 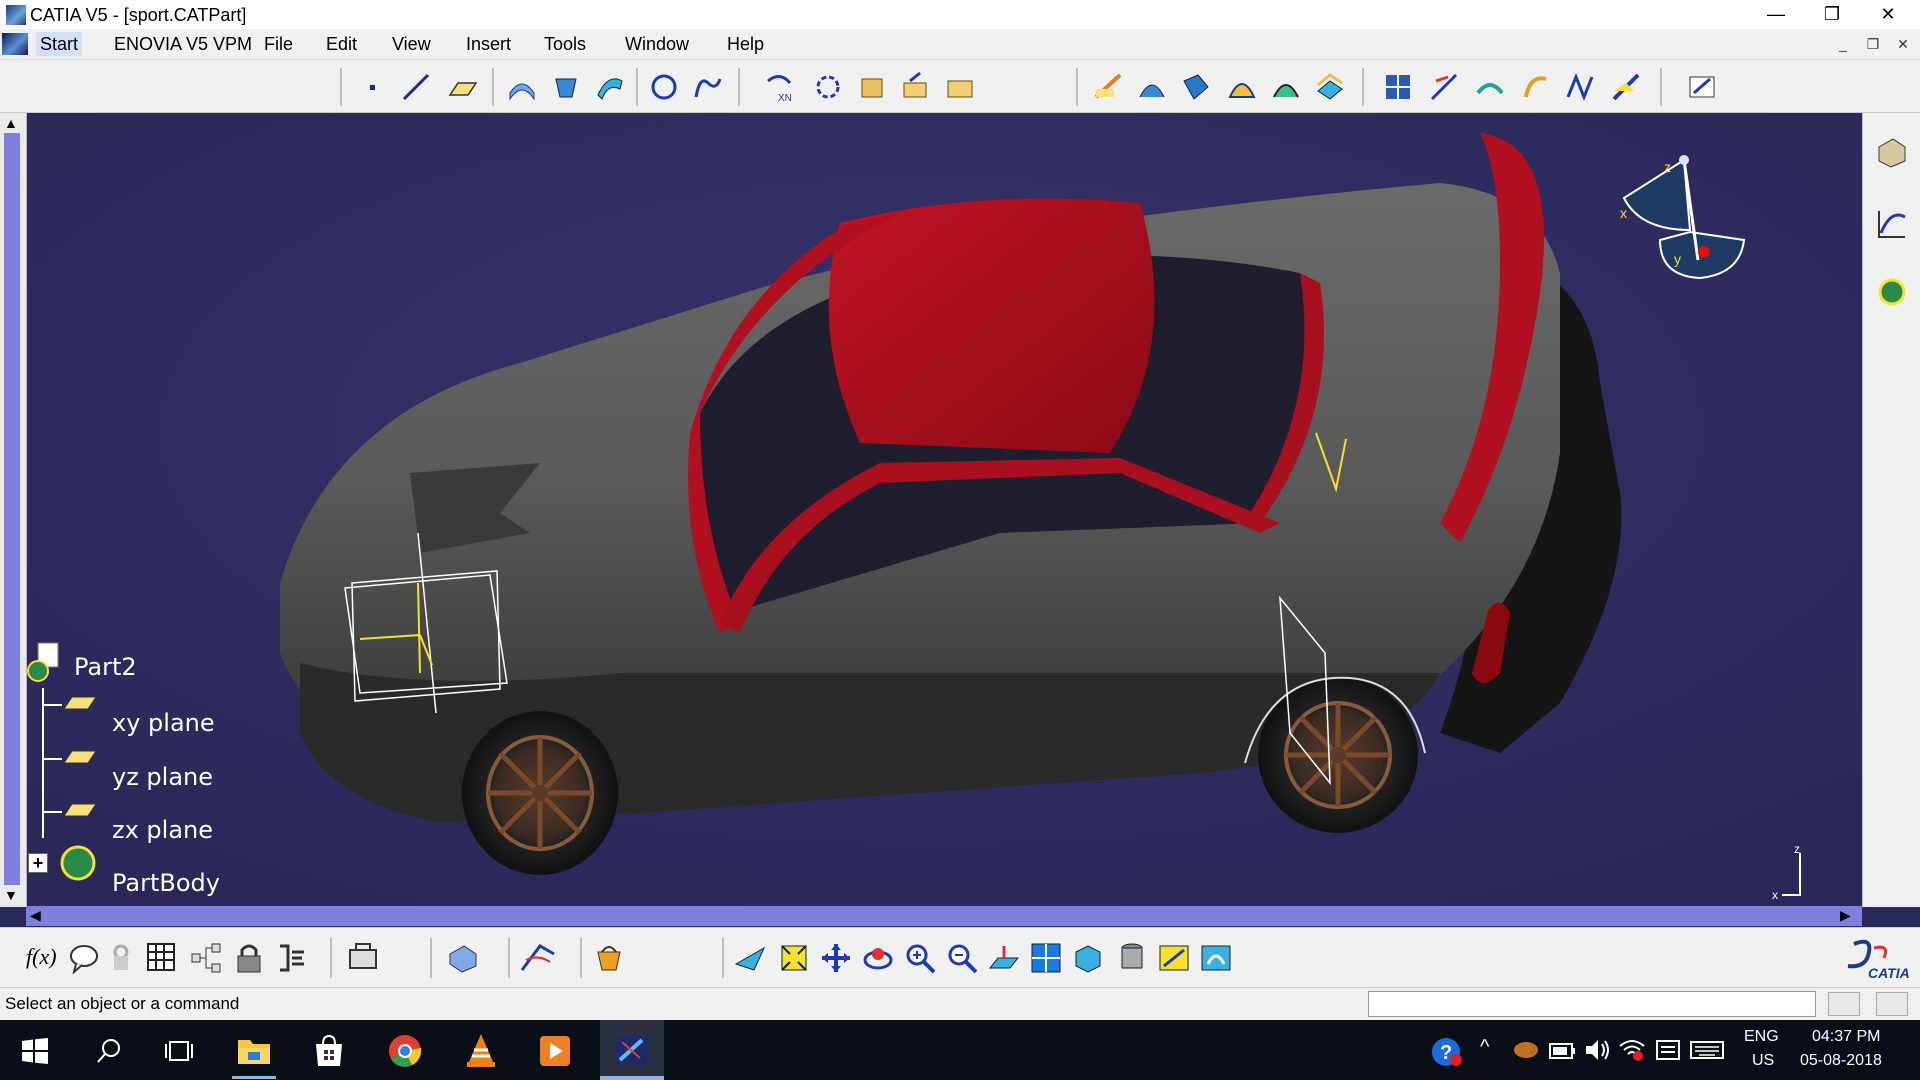 What do you see at coordinates (920, 958) in the screenshot?
I see `zoom-in-icon` at bounding box center [920, 958].